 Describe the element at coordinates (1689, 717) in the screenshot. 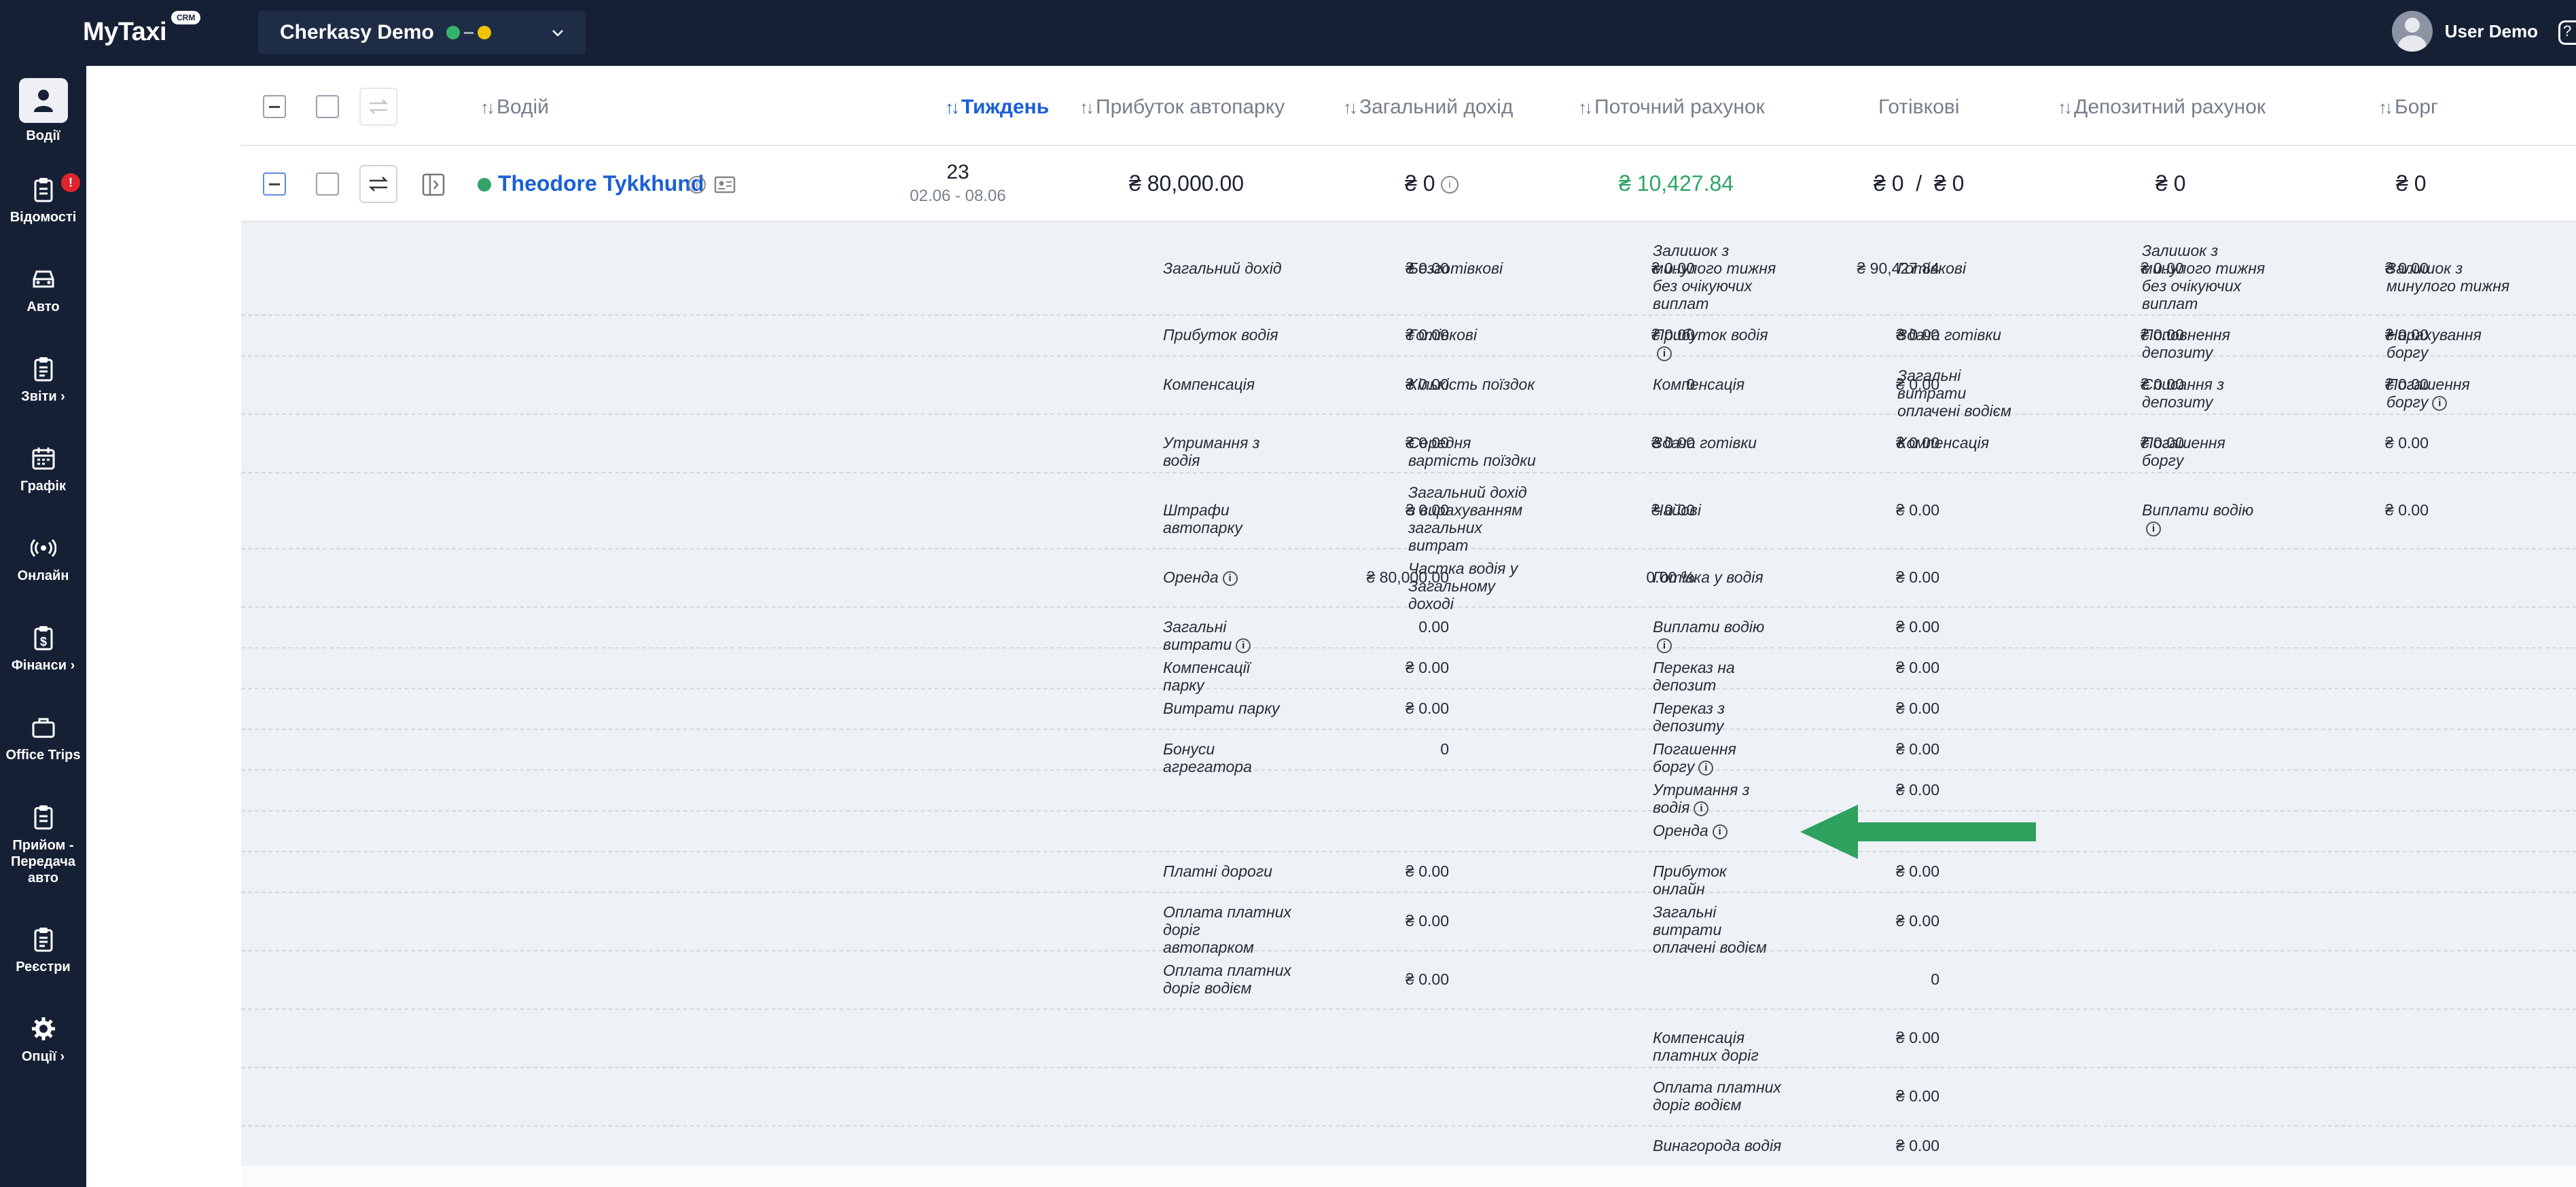

I see `detail-label-text: Переказ з депозиту` at that location.